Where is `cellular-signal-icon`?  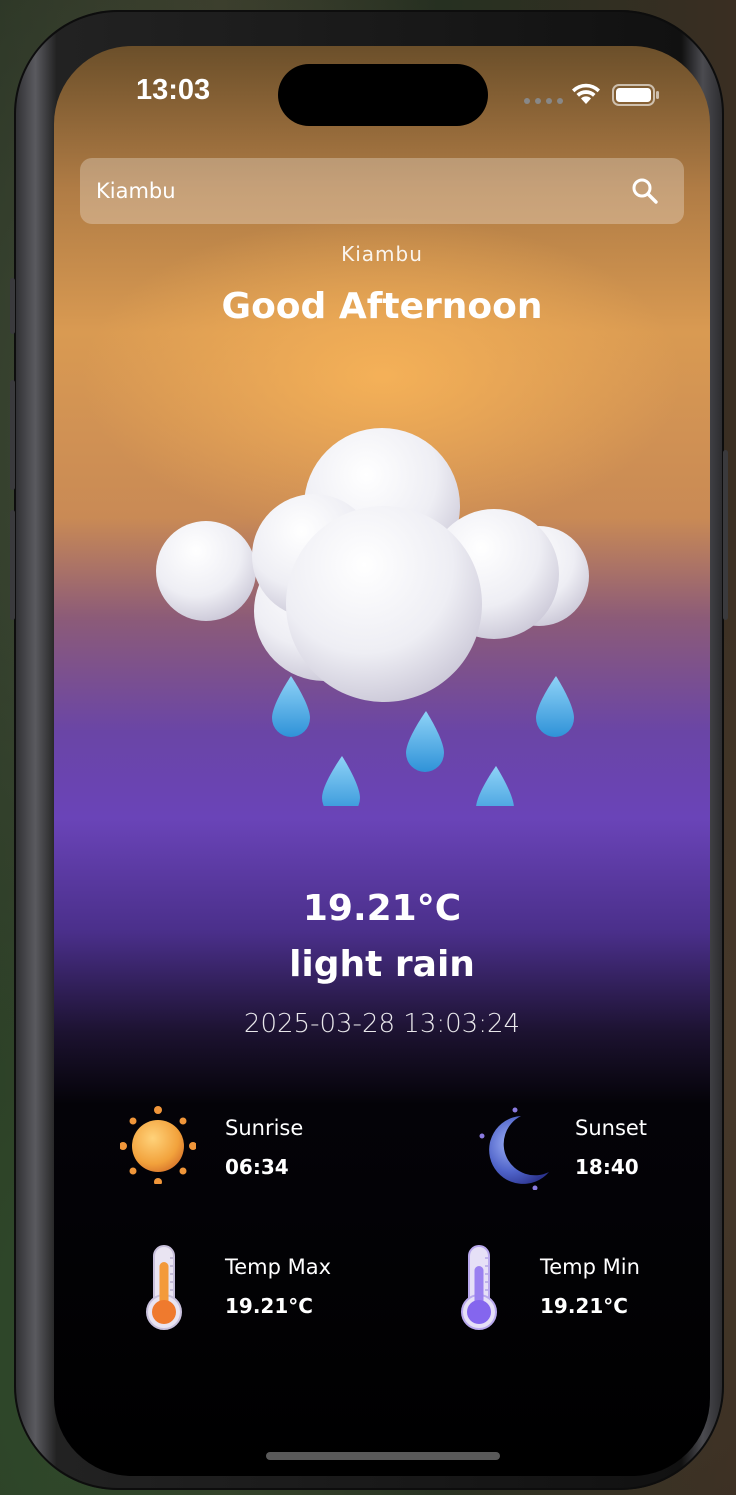 cellular-signal-icon is located at coordinates (543, 101).